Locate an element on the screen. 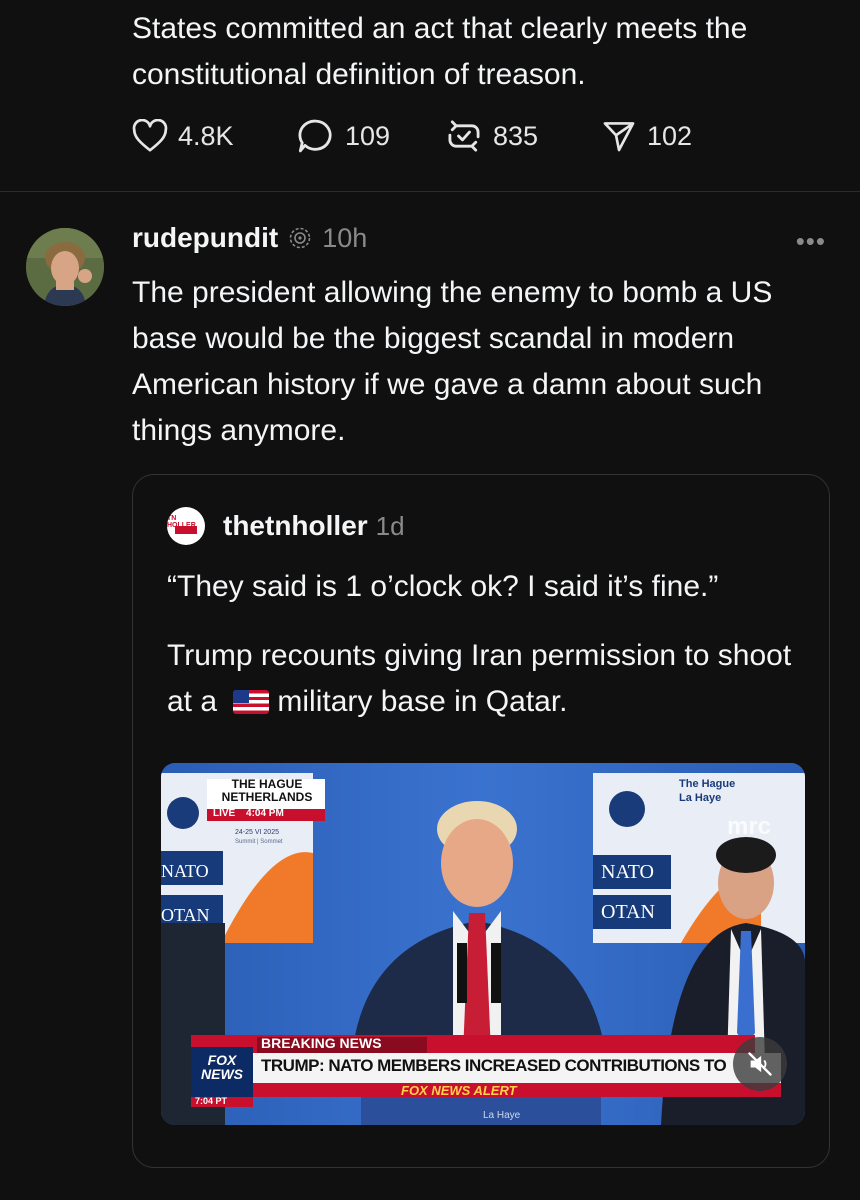 This screenshot has height=1200, width=860. repost-count: 835 is located at coordinates (516, 135).